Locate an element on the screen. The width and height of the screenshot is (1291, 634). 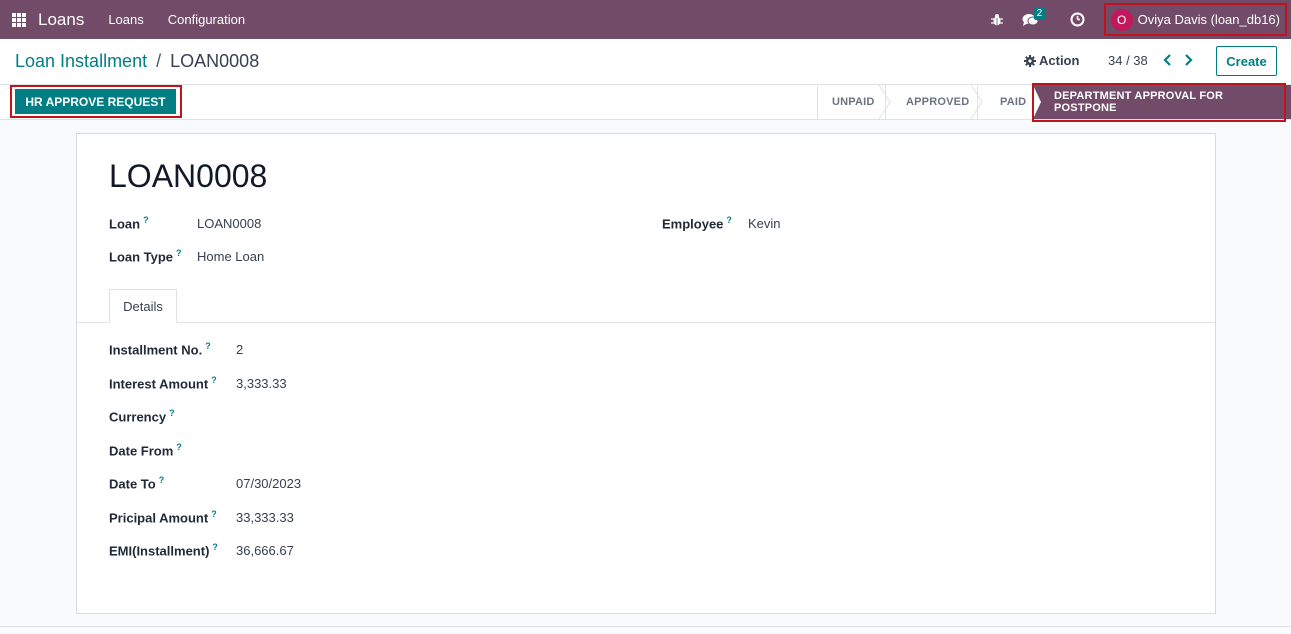
menu-configuration: Configuration is located at coordinates (206, 19).